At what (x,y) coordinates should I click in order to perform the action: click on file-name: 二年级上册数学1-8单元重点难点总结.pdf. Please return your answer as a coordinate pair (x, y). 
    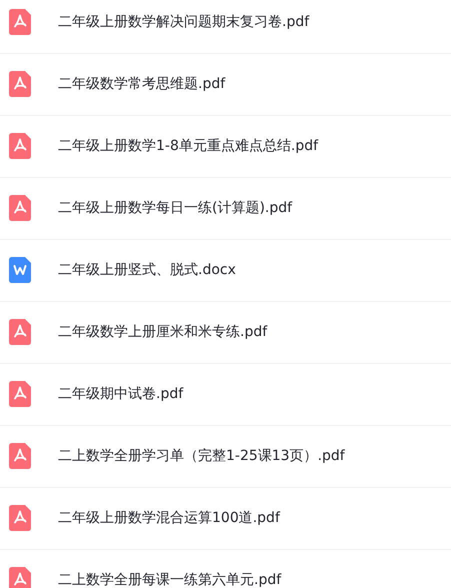
    Looking at the image, I should click on (188, 146).